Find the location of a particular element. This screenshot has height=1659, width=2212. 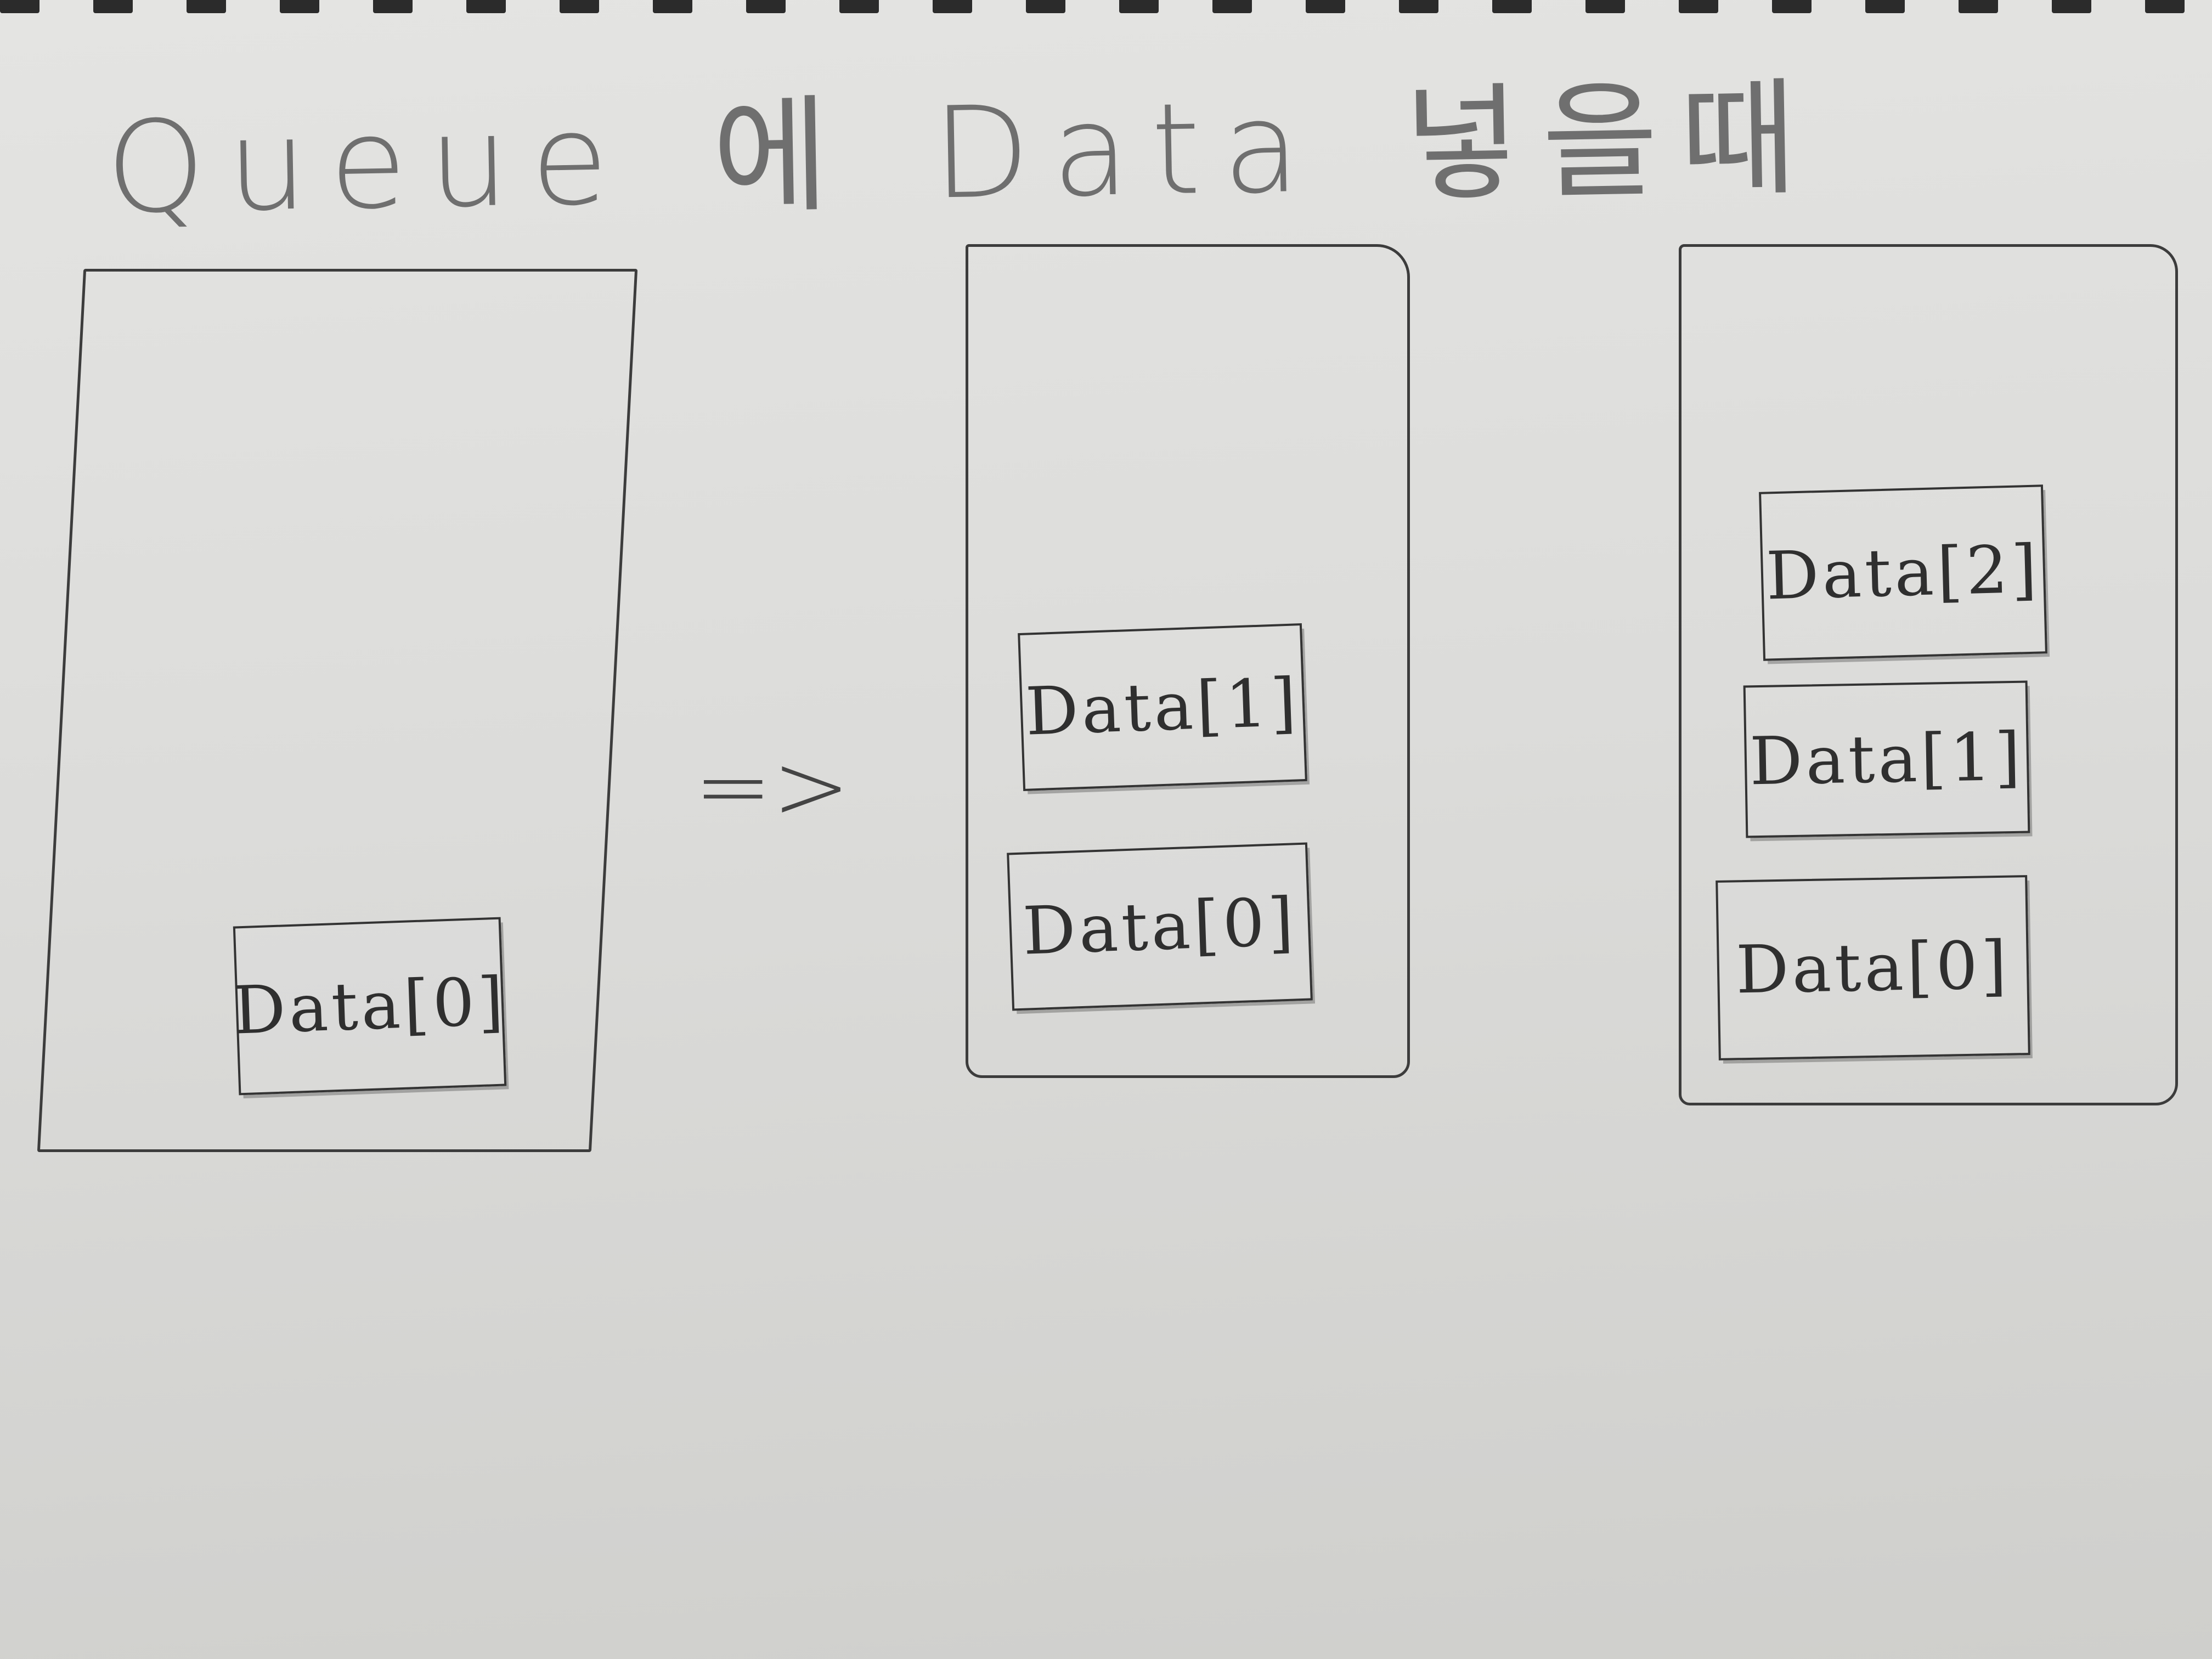

title-word-data: Data is located at coordinates (1127, 151).